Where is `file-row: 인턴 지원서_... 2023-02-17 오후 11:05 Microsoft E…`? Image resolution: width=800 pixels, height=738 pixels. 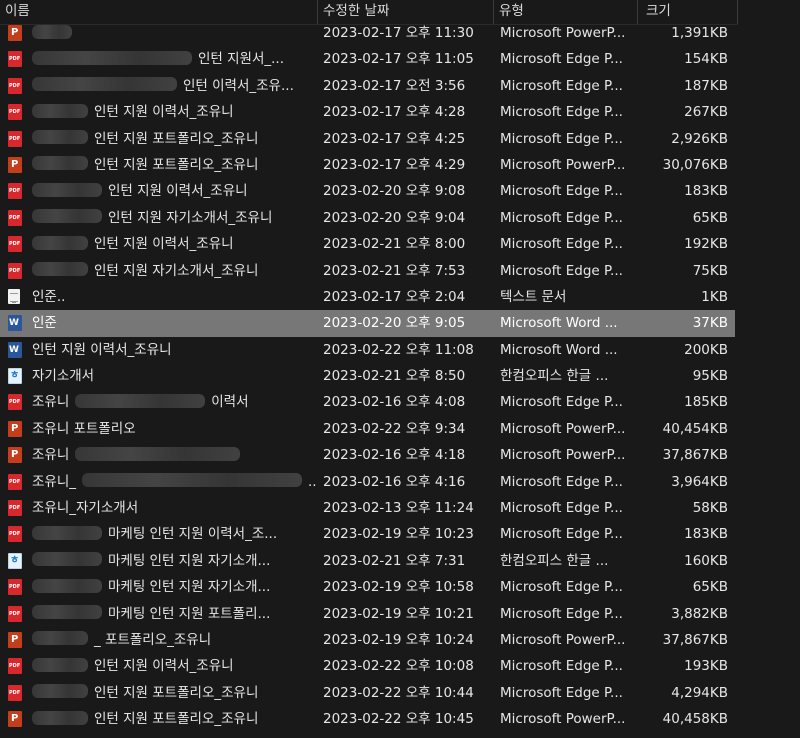
file-row: 인턴 지원서_... 2023-02-17 오후 11:05 Microsoft E… is located at coordinates (367, 59).